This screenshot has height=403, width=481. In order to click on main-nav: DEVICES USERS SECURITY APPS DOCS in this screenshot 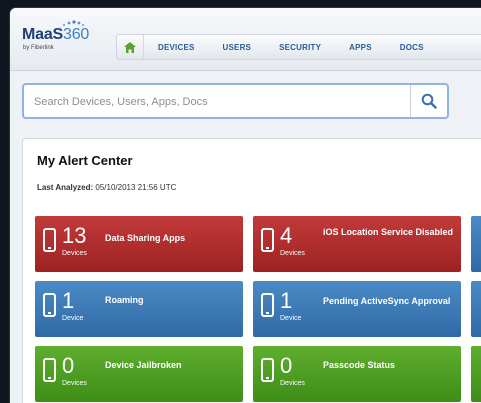, I will do `click(298, 47)`.